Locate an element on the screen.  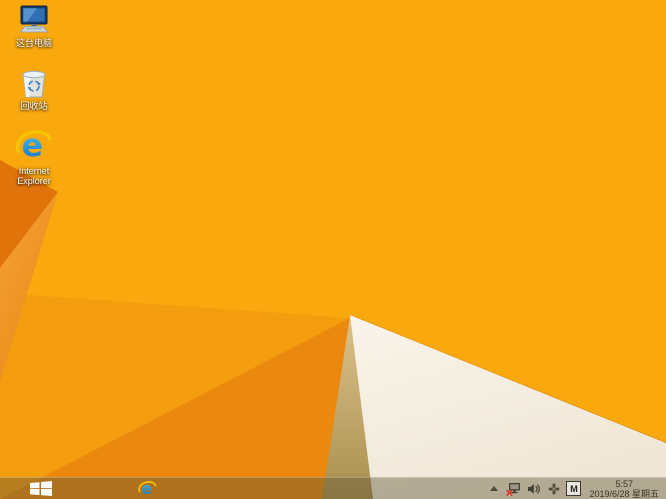
show-hidden-icons-button is located at coordinates (493, 489).